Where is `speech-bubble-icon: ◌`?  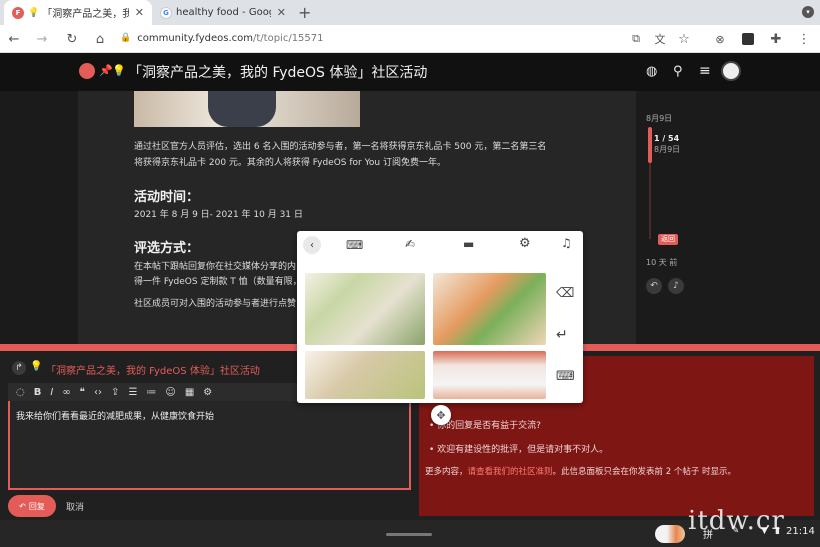
speech-bubble-icon: ◌ is located at coordinates (20, 392).